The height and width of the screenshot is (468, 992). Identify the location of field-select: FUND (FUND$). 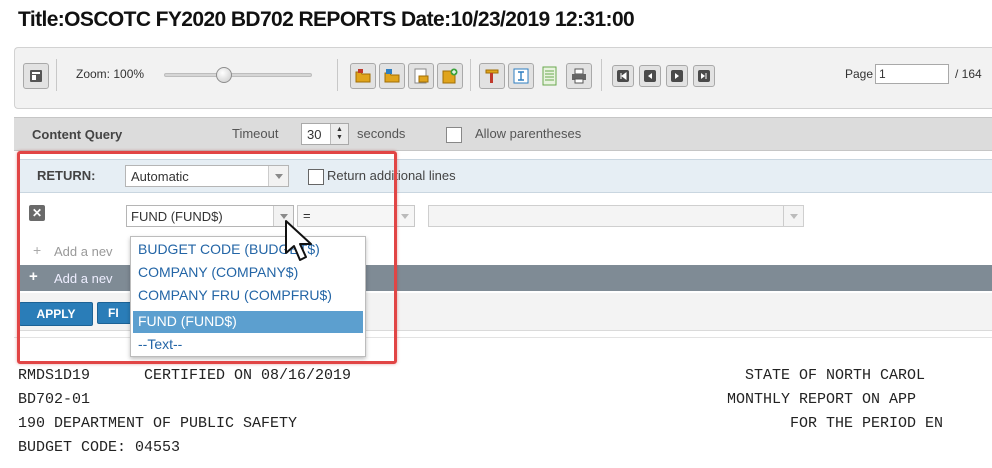
(210, 216).